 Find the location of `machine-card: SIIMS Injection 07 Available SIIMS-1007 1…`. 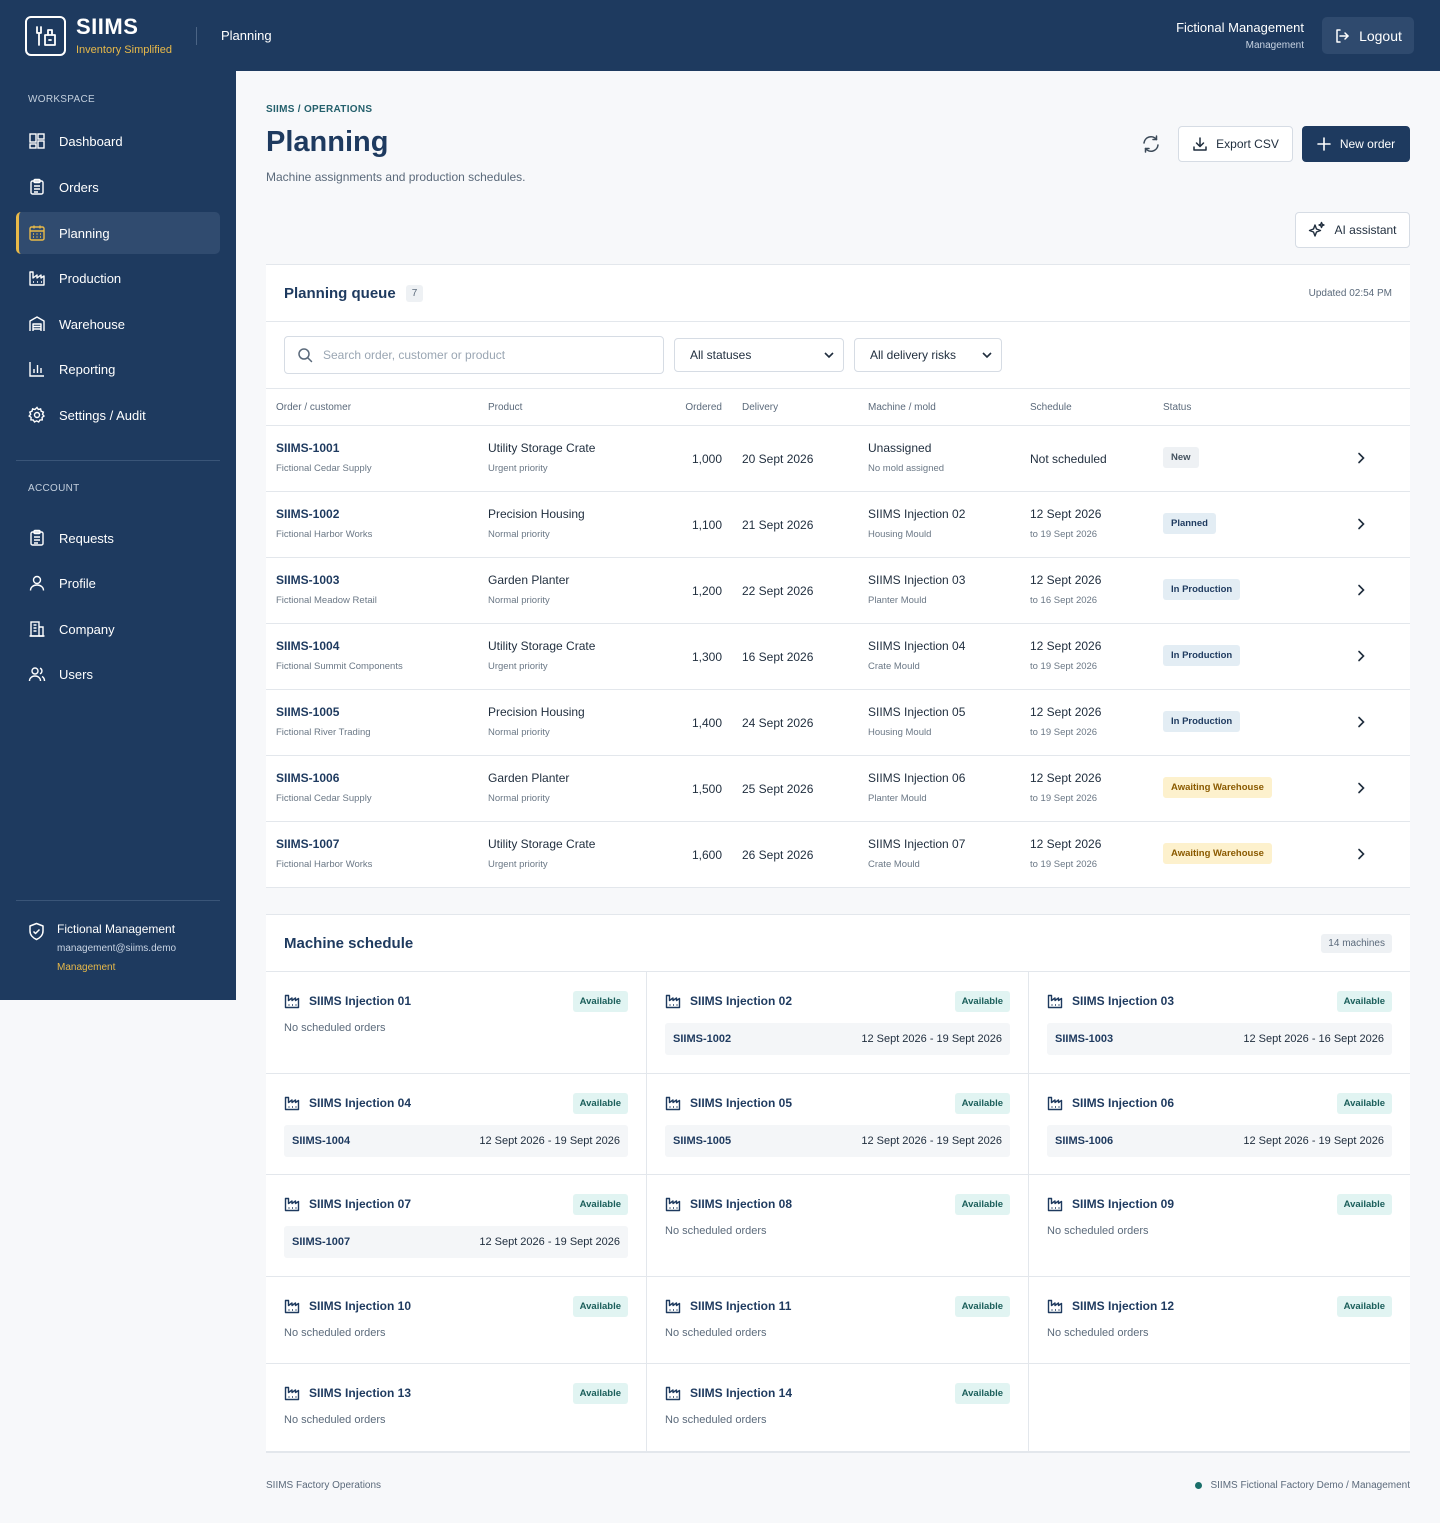

machine-card: SIIMS Injection 07 Available SIIMS-1007 1… is located at coordinates (456, 1226).